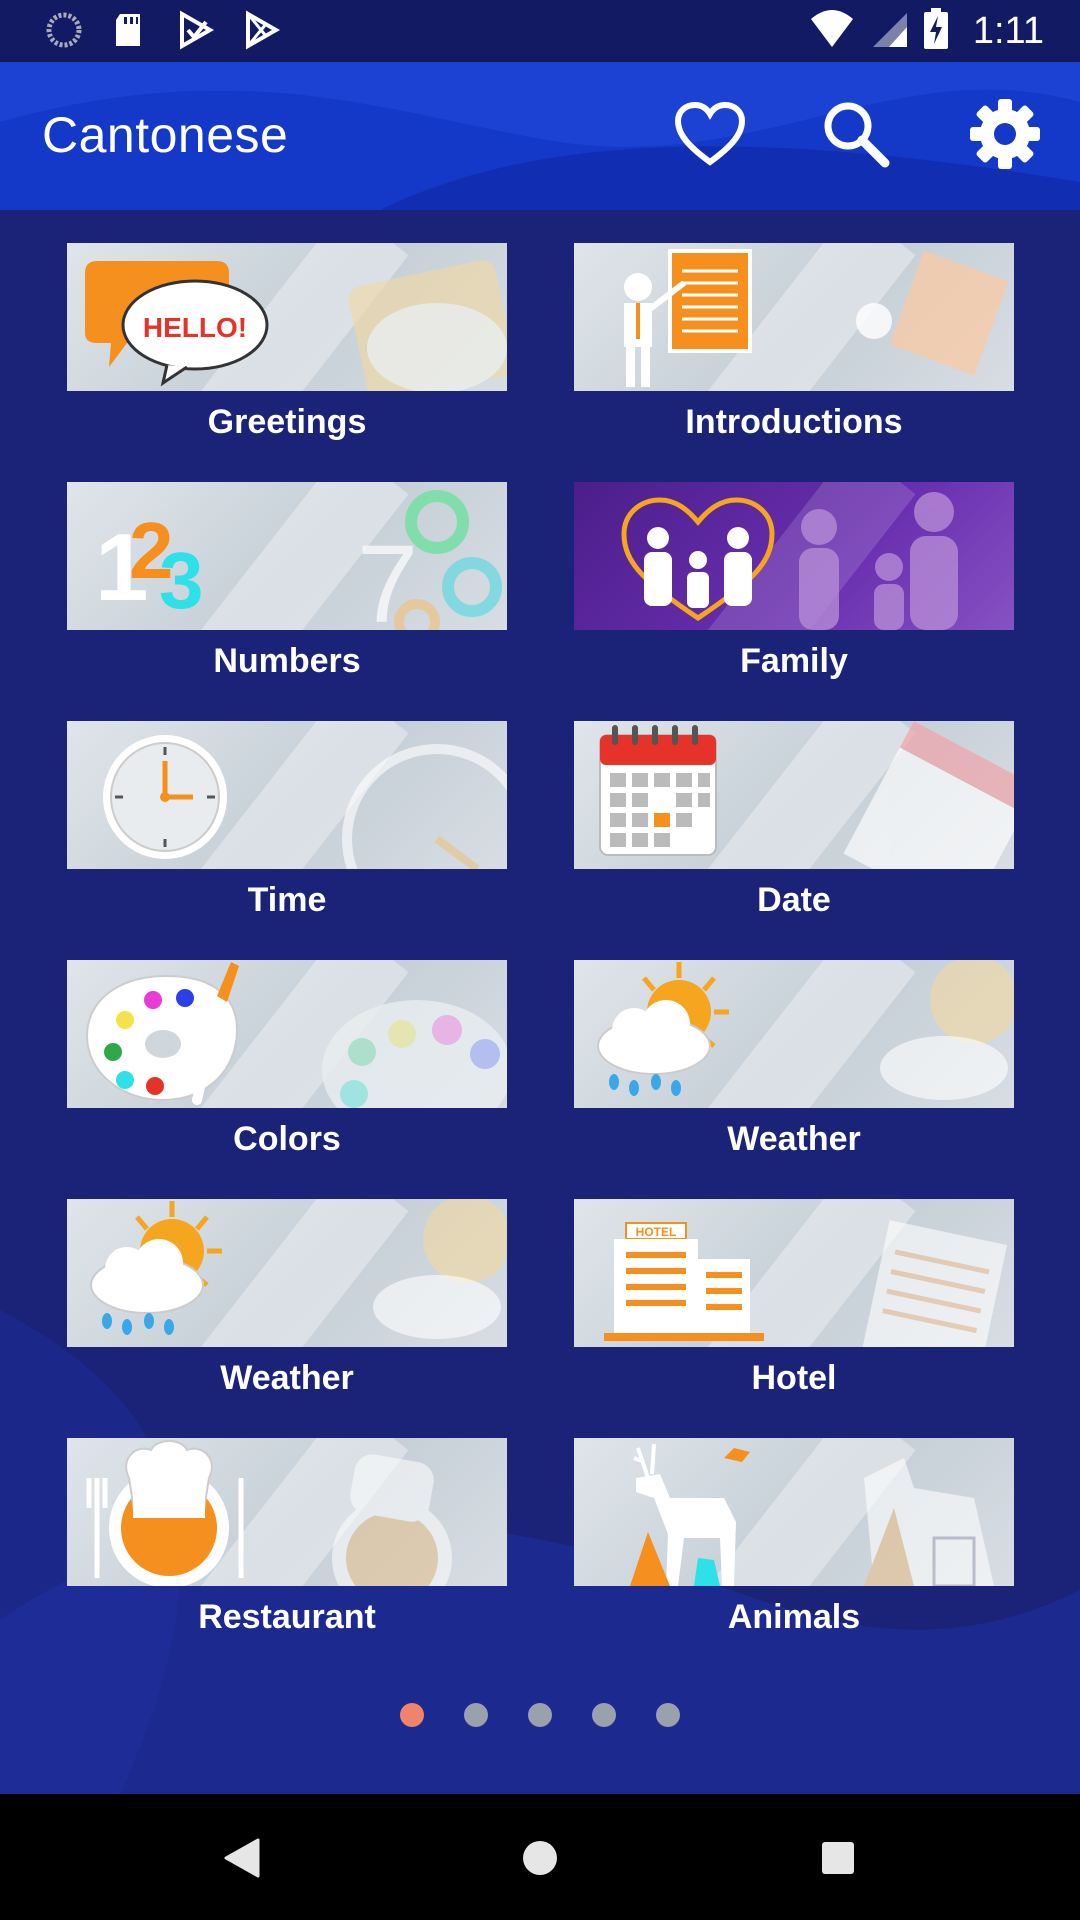 The image size is (1080, 1920). Describe the element at coordinates (812, 1514) in the screenshot. I see `deer-animals-icon` at that location.